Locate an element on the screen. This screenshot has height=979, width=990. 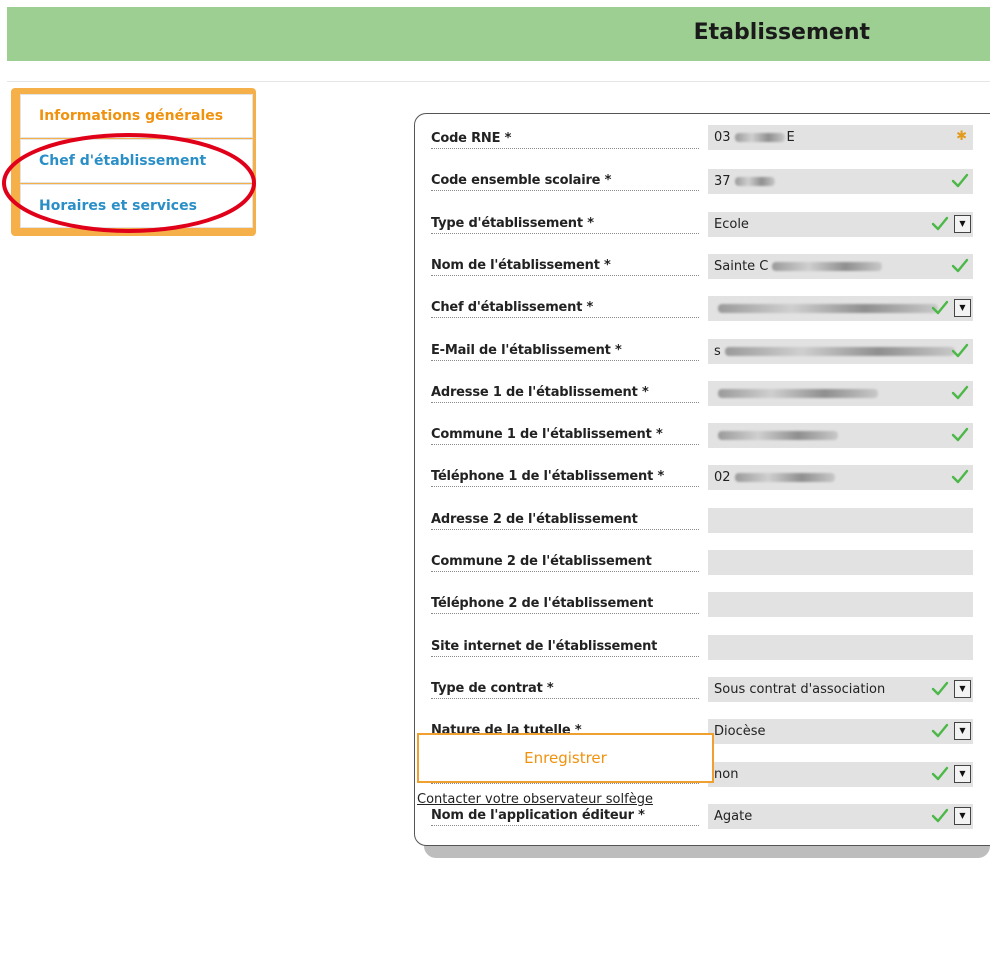
field-select: Ecole ▼ is located at coordinates (840, 224).